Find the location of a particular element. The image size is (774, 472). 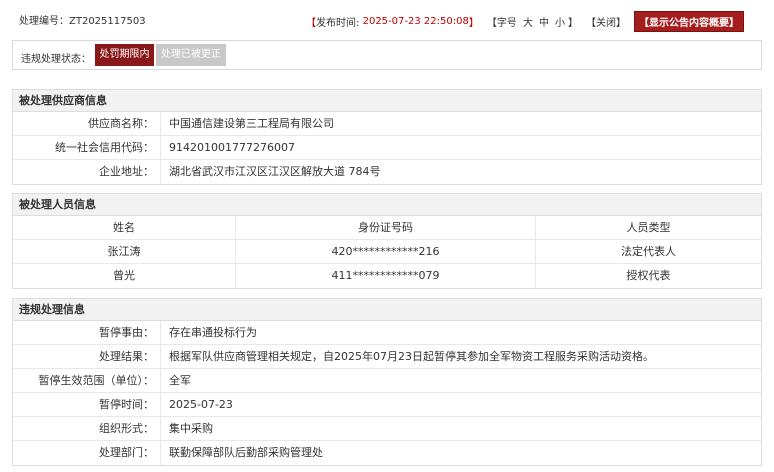

address-label: 企业地址： is located at coordinates (87, 172).